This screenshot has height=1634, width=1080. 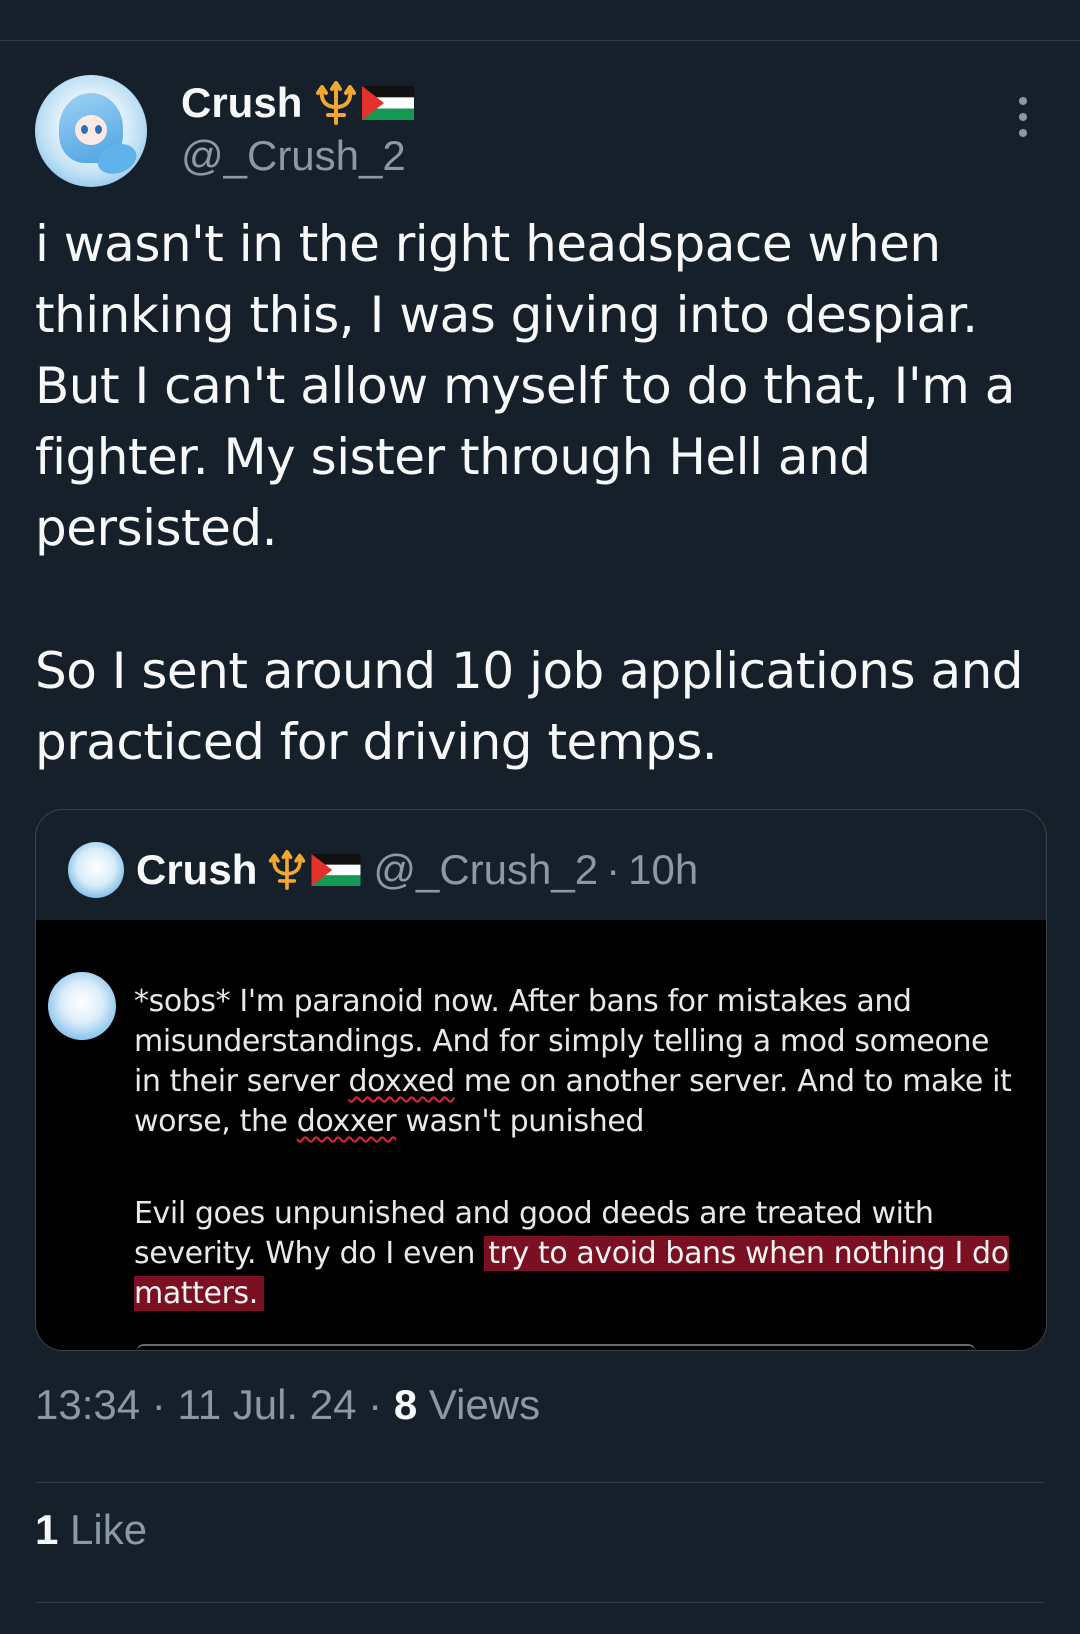 What do you see at coordinates (556, 1347) in the screenshot?
I see `screenshot-cropped-edge` at bounding box center [556, 1347].